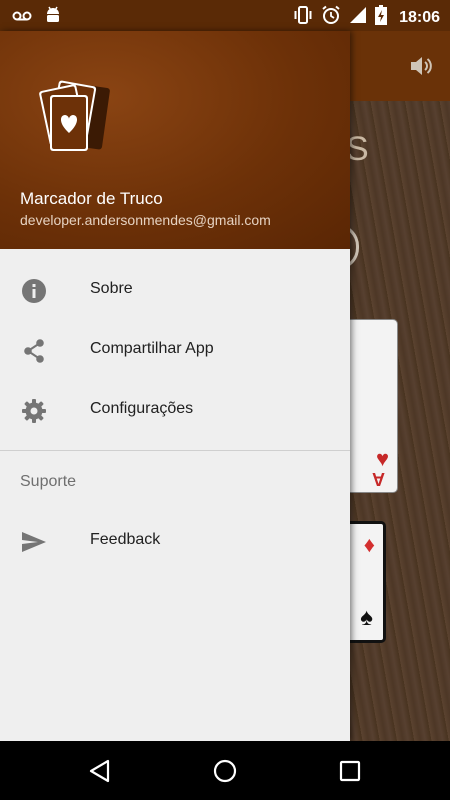 This screenshot has width=450, height=800. What do you see at coordinates (331, 17) in the screenshot?
I see `alarm-icon` at bounding box center [331, 17].